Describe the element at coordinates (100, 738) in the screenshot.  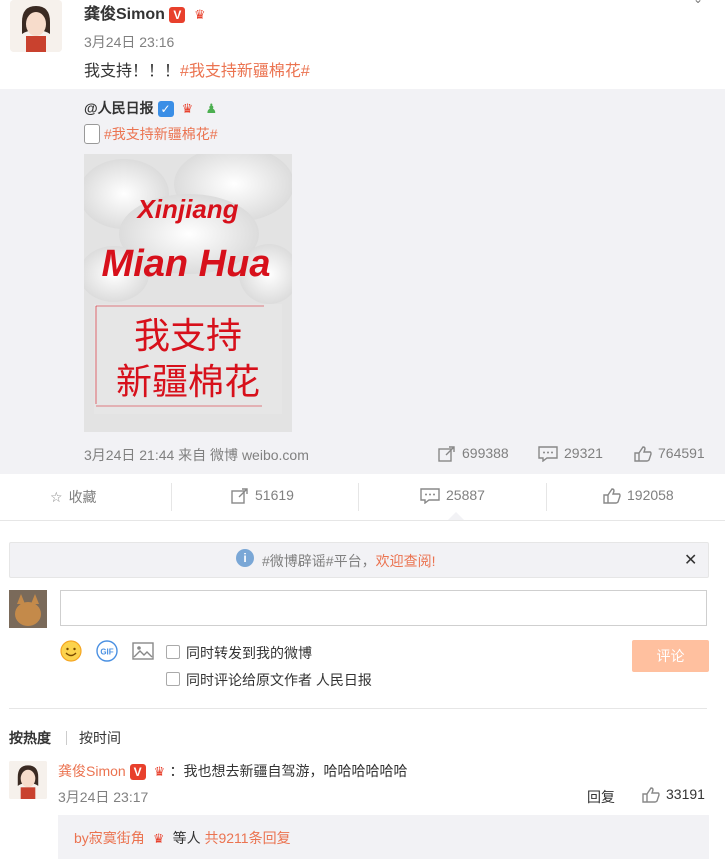
I see `sort-by-time: 按时间` at that location.